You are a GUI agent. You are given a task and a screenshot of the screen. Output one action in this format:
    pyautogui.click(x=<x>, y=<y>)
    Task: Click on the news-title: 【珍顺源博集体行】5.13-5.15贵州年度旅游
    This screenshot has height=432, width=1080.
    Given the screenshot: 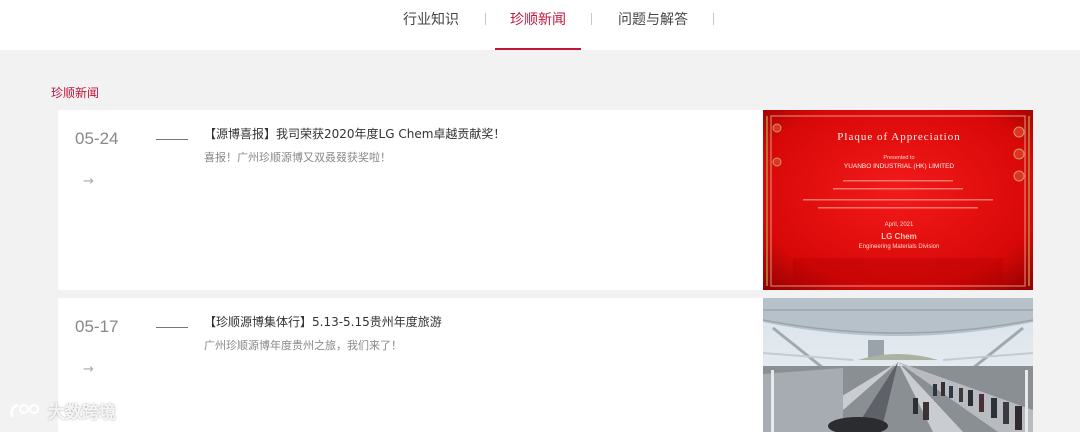 What is the action you would take?
    pyautogui.click(x=323, y=321)
    